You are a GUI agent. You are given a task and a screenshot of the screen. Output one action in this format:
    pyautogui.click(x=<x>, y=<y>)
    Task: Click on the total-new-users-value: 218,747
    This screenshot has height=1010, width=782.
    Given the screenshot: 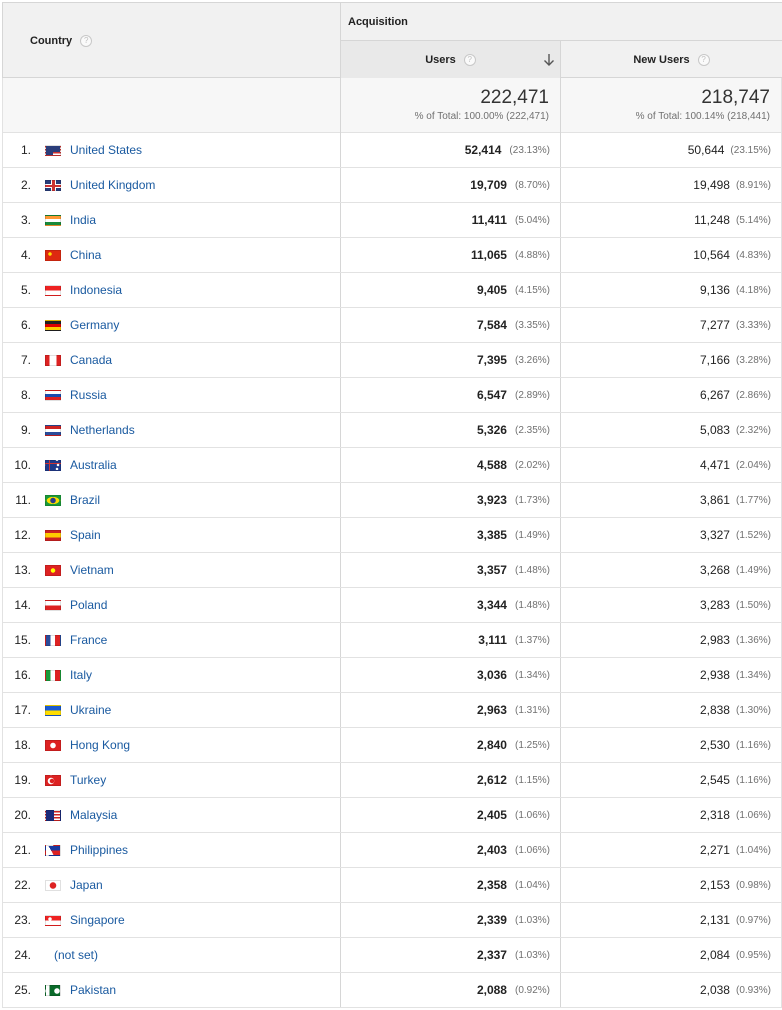 What is the action you would take?
    pyautogui.click(x=735, y=97)
    